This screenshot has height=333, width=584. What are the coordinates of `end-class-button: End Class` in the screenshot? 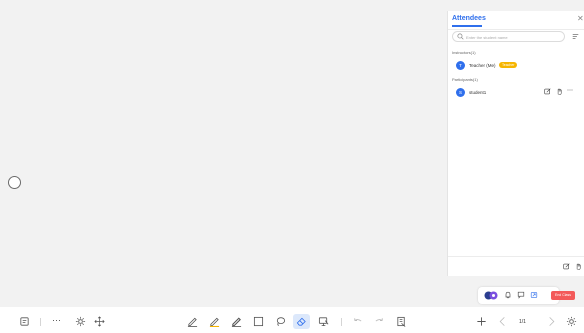 It's located at (563, 295).